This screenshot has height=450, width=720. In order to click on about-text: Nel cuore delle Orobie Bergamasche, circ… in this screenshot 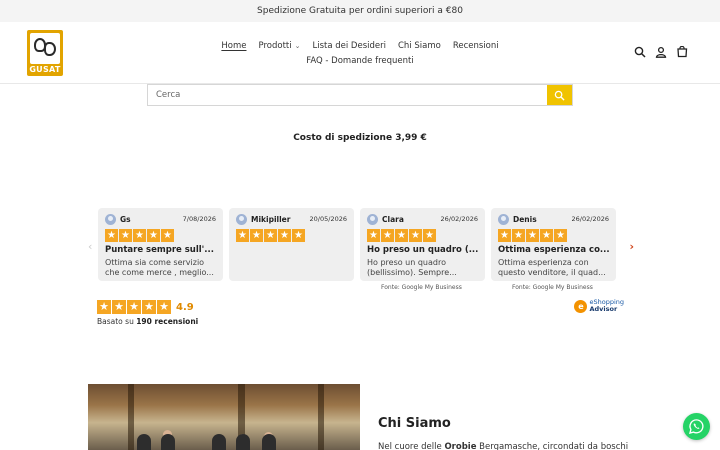, I will do `click(503, 446)`.